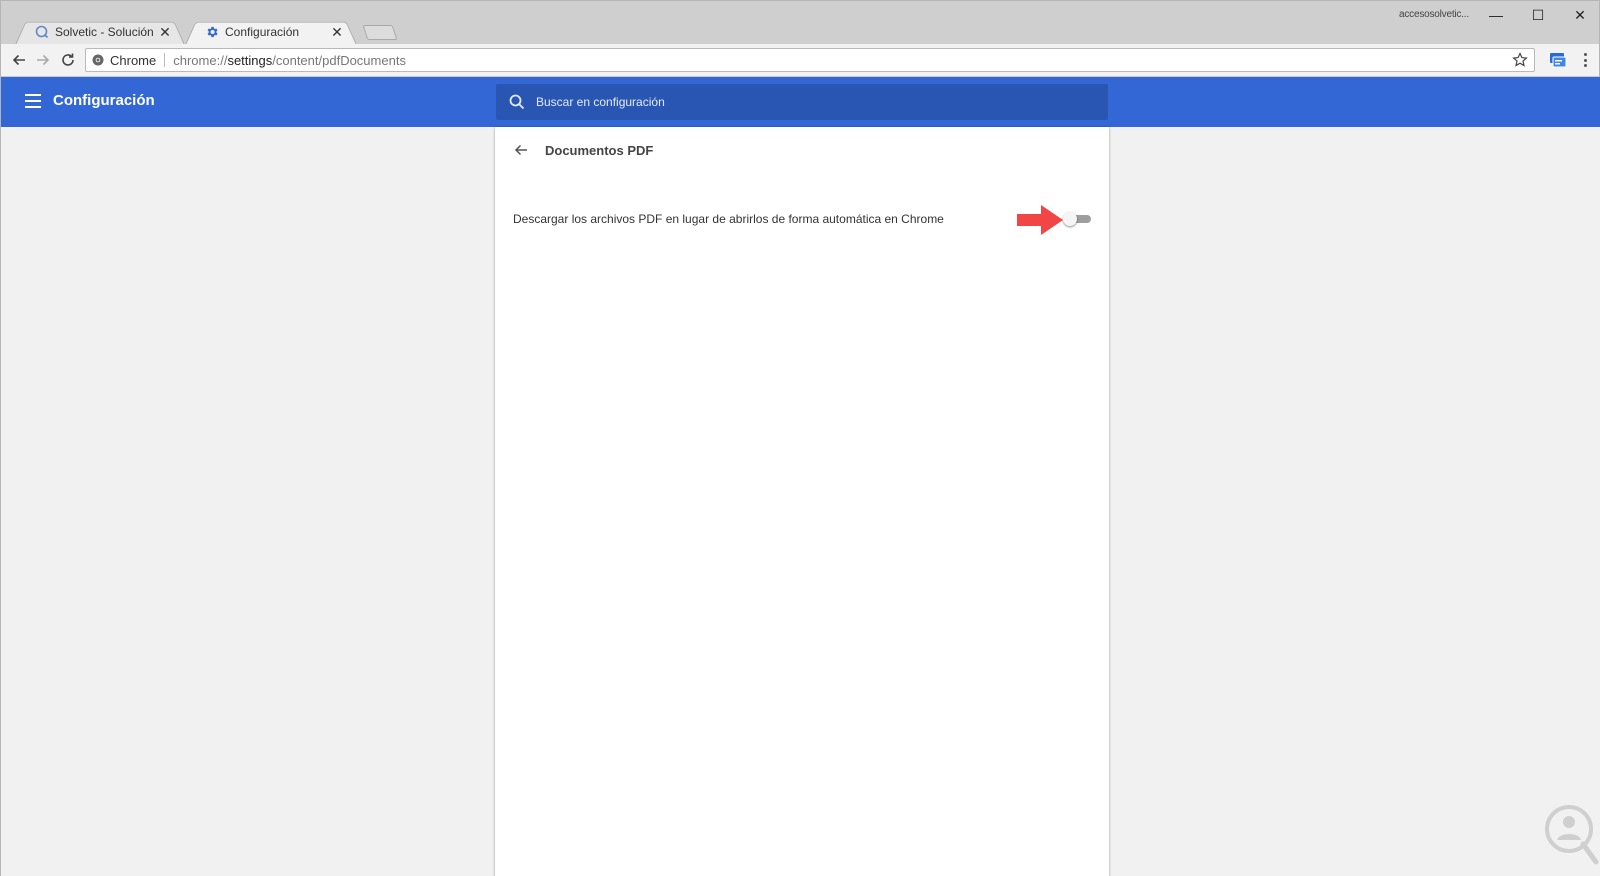  I want to click on chrome-icon, so click(98, 60).